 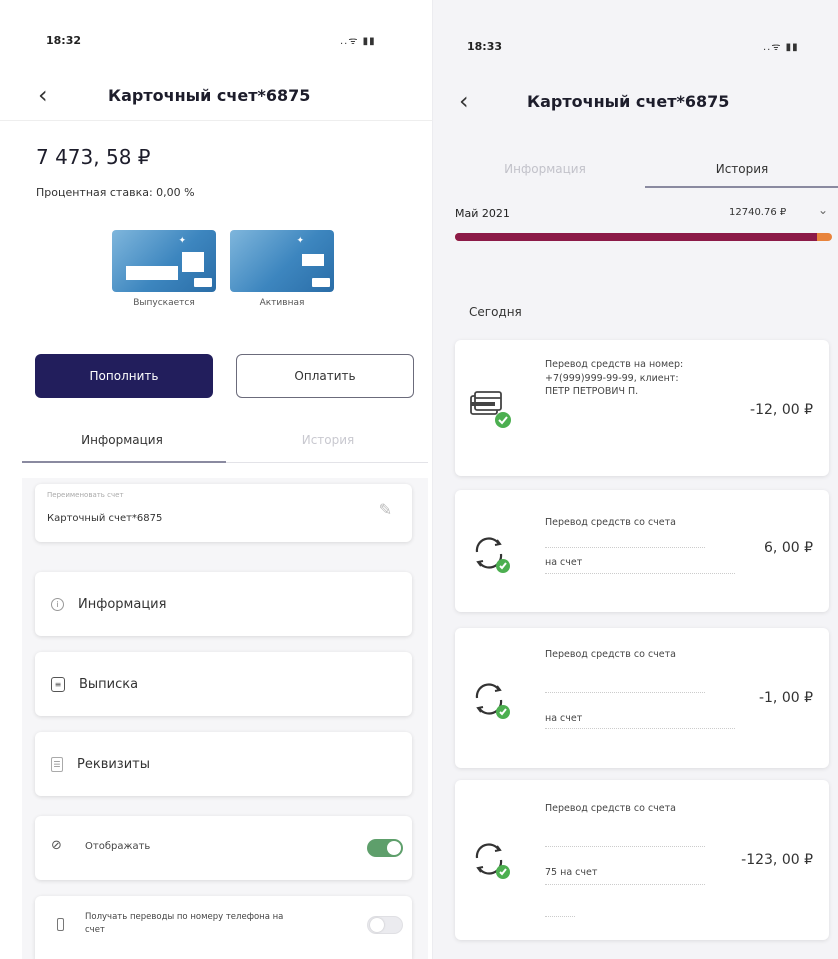 I want to click on status-time: 18:32, so click(x=64, y=40).